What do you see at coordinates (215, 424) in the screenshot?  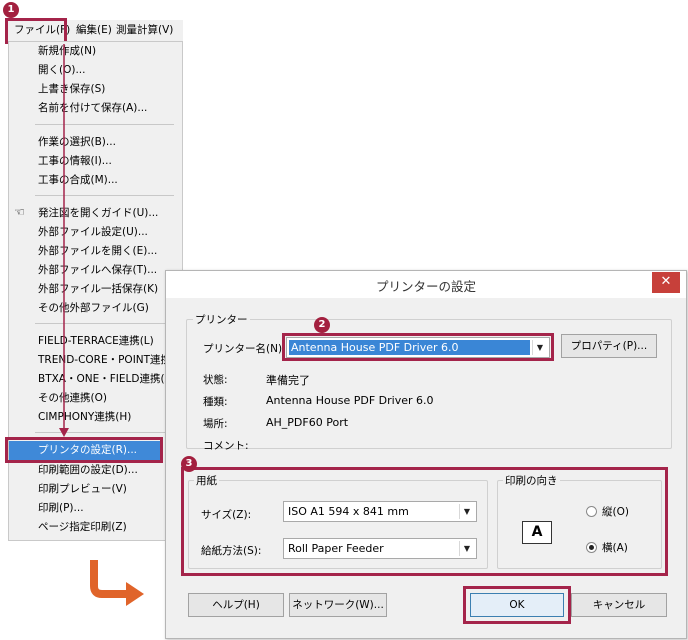 I see `location-label: 場所:` at bounding box center [215, 424].